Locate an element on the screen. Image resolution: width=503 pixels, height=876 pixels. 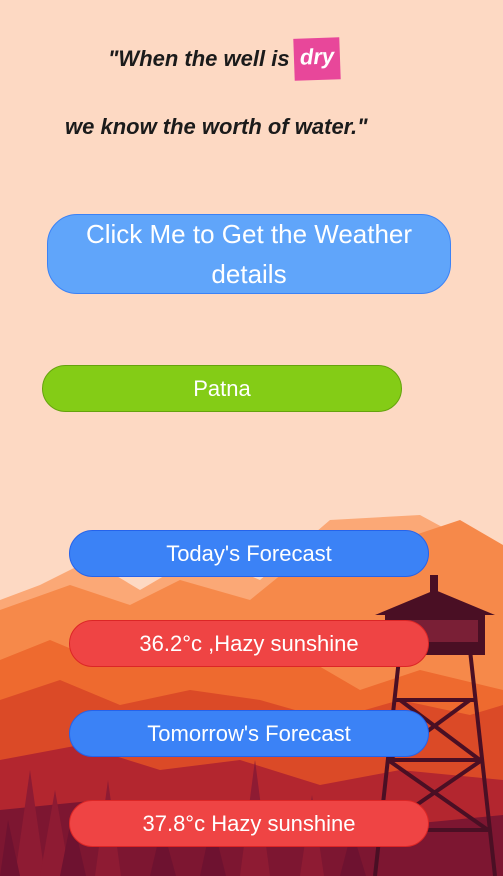
tomorrow-forecast-value: 37.8°c Hazy sunshine is located at coordinates (249, 823).